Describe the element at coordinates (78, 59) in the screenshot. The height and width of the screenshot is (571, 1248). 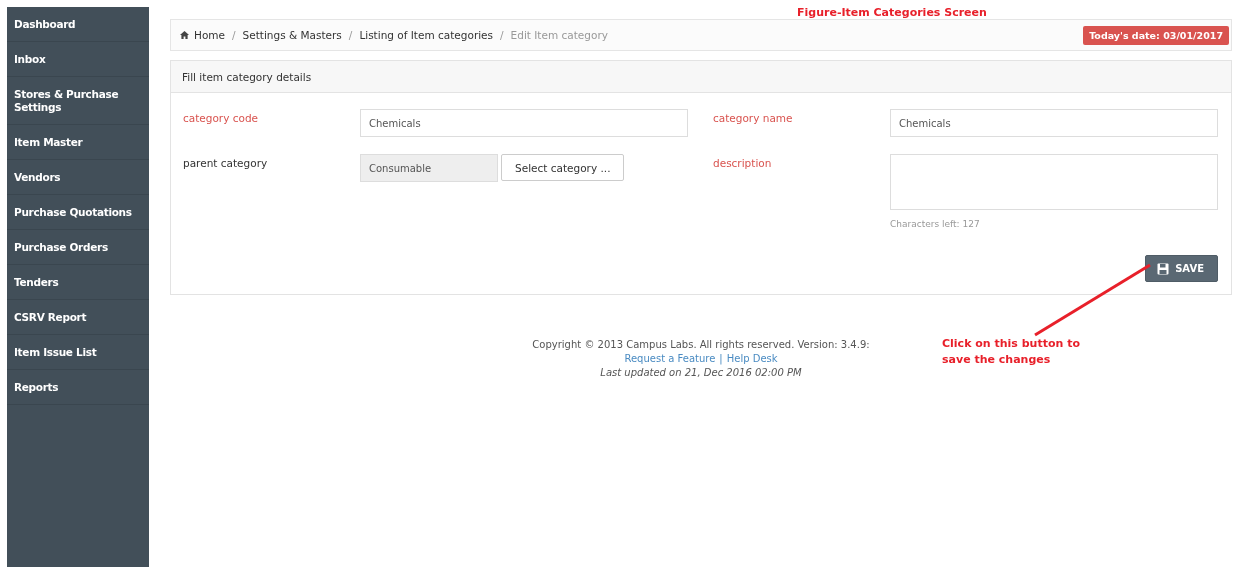
I see `sidebar-item: Inbox` at that location.